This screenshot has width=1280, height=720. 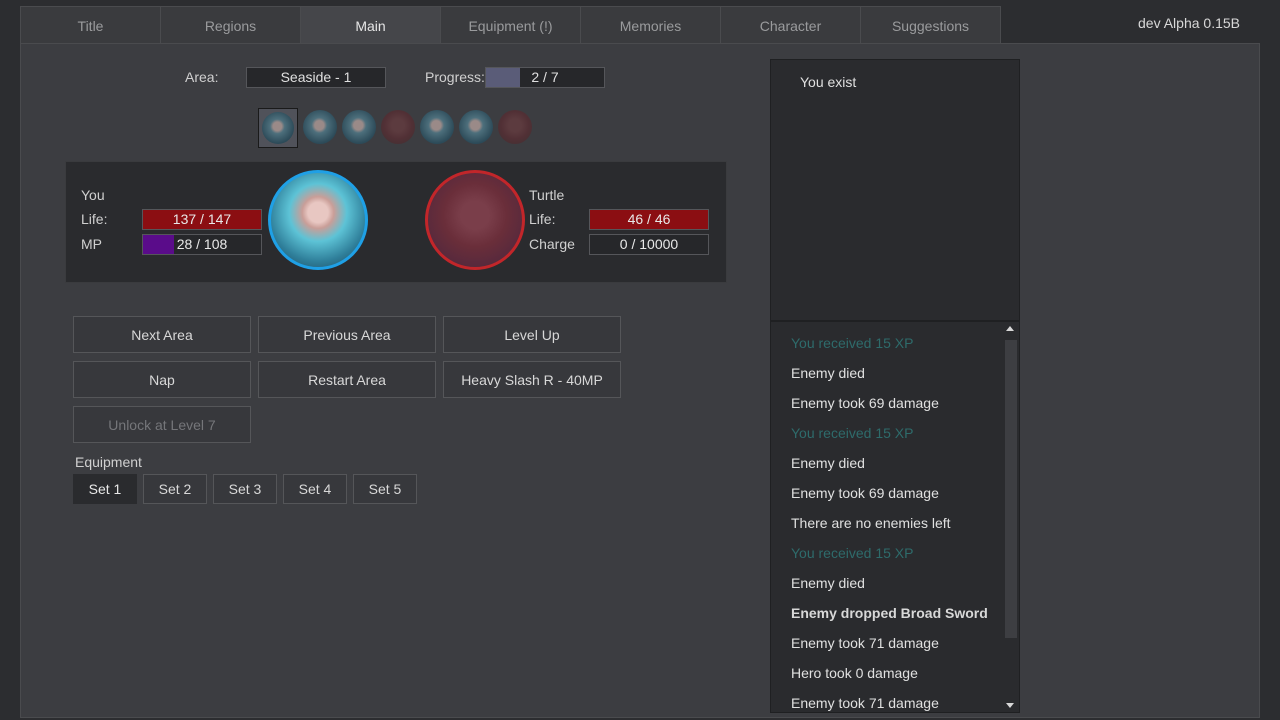 What do you see at coordinates (1189, 23) in the screenshot?
I see `version-label: dev Alpha 0.15B` at bounding box center [1189, 23].